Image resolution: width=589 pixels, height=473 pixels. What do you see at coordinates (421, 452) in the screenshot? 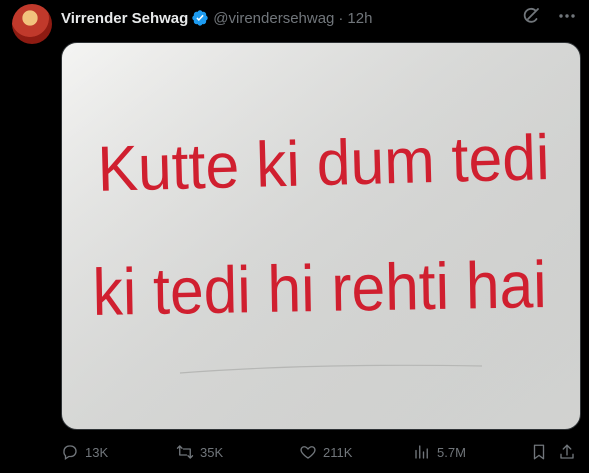
I see `analytics-icon` at bounding box center [421, 452].